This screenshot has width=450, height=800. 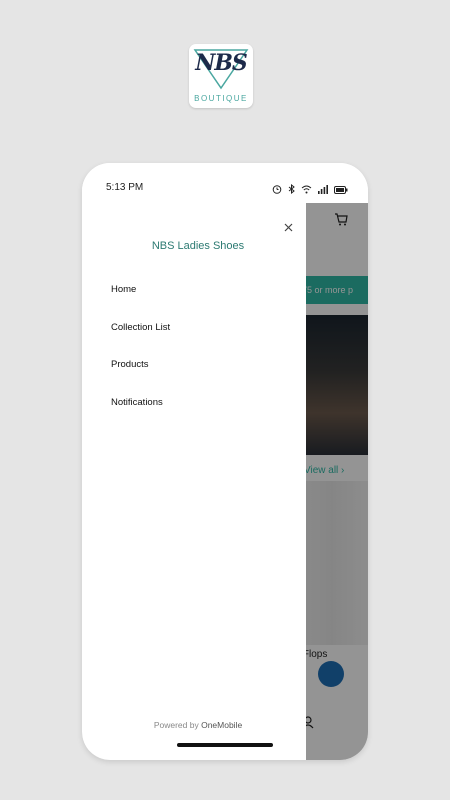 What do you see at coordinates (291, 190) in the screenshot?
I see `bluetooth-icon` at bounding box center [291, 190].